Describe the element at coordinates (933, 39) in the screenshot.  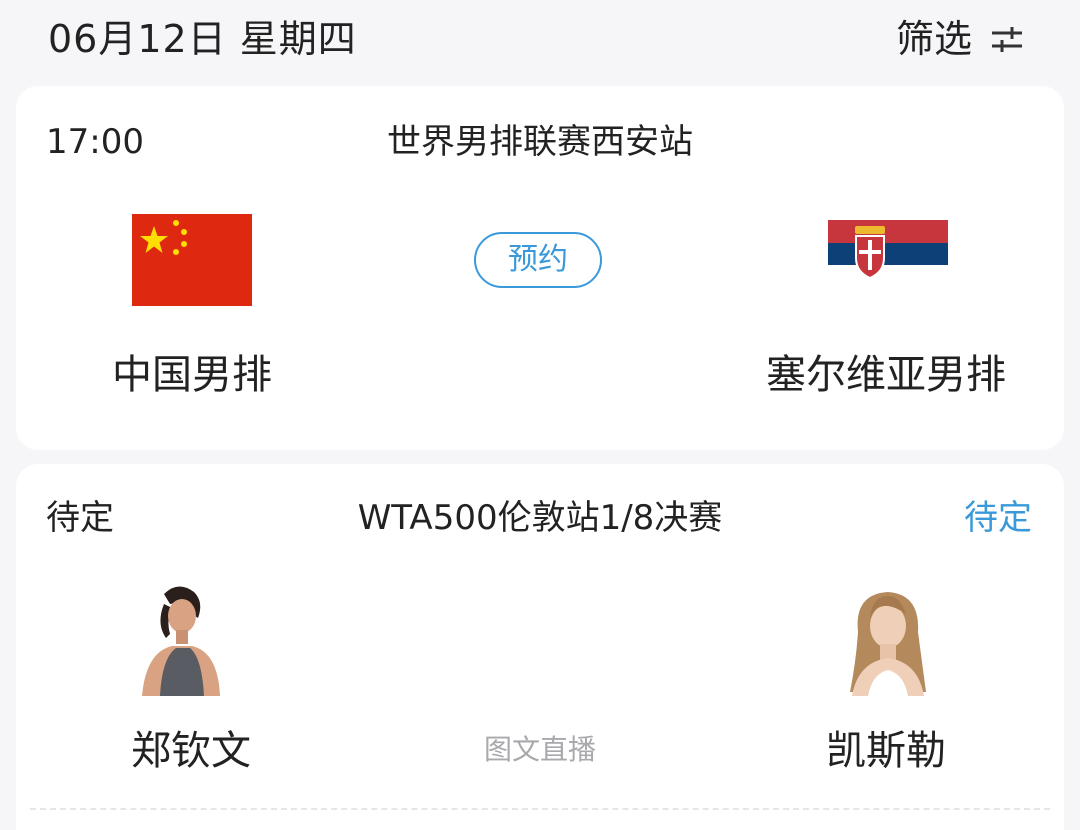
I see `filter-label: 筛选` at that location.